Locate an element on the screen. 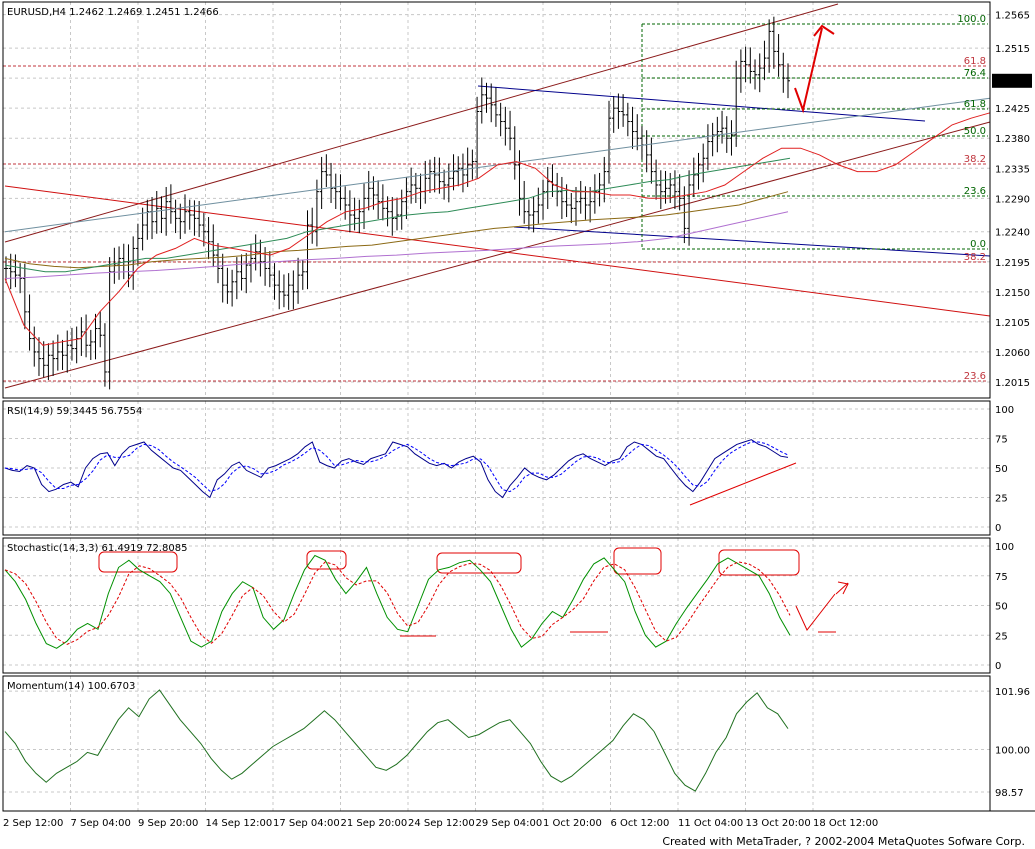 This screenshot has height=849, width=1035. price-tick-label: 1.2240 is located at coordinates (1012, 233).